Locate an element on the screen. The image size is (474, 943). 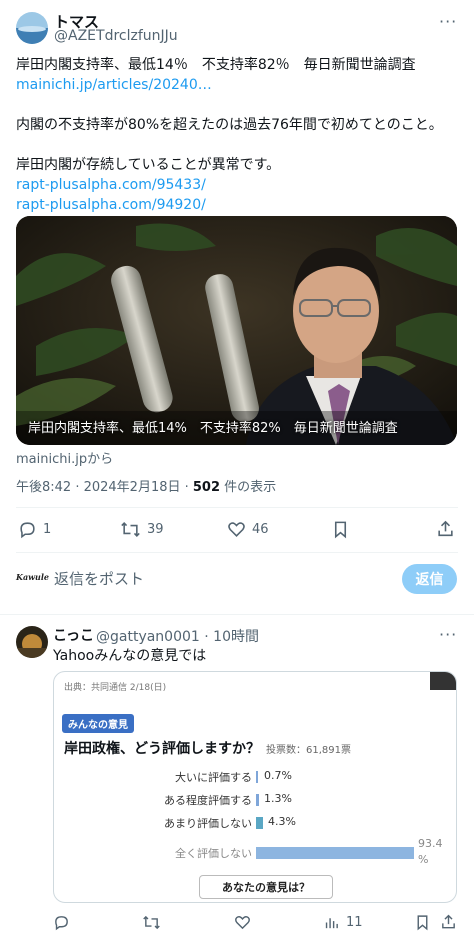
poll-option: 大いに評価する 0.7% is located at coordinates (255, 777).